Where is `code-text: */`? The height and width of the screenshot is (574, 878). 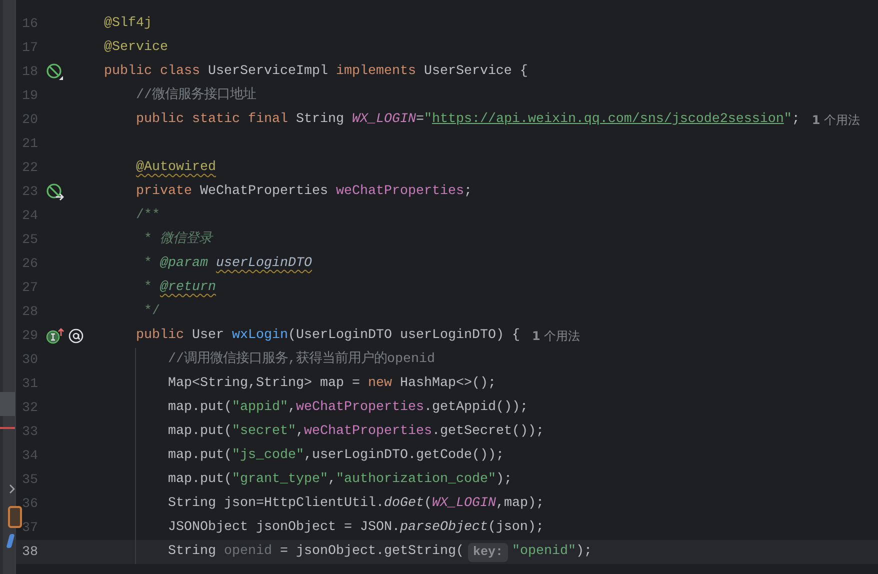 code-text: */ is located at coordinates (151, 312).